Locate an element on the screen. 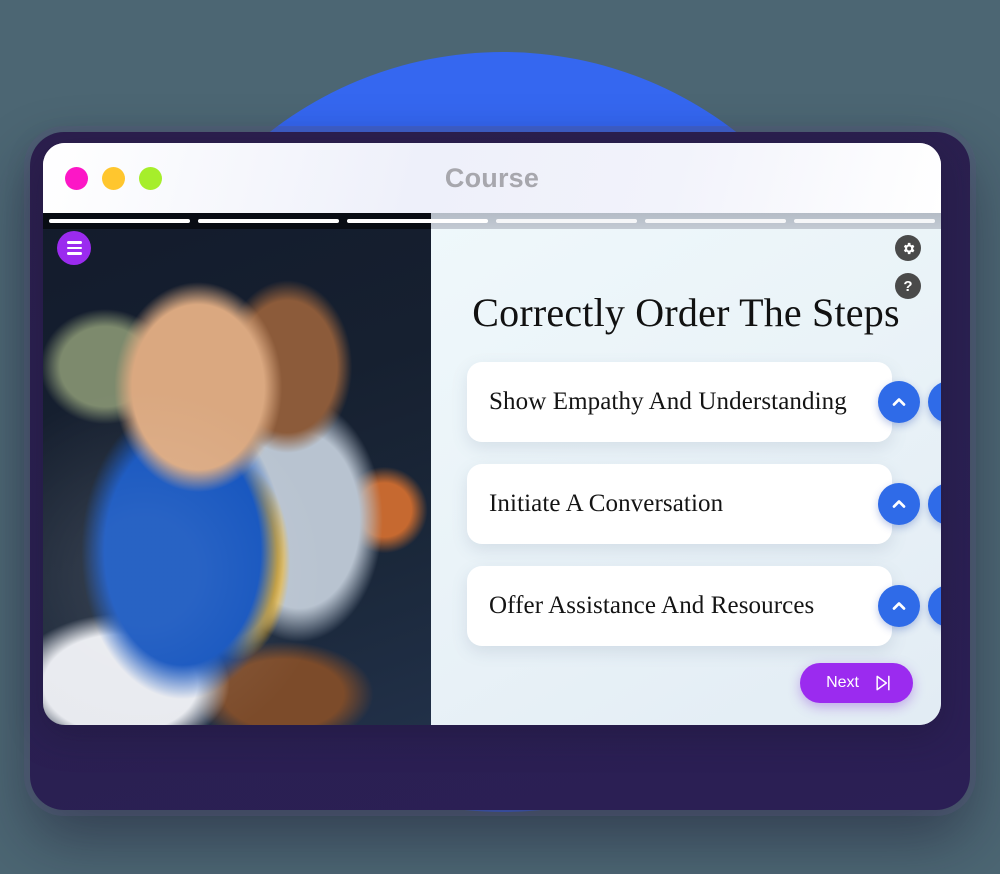 This screenshot has width=1000, height=874. list-item: Show Empathy And Understanding is located at coordinates (704, 402).